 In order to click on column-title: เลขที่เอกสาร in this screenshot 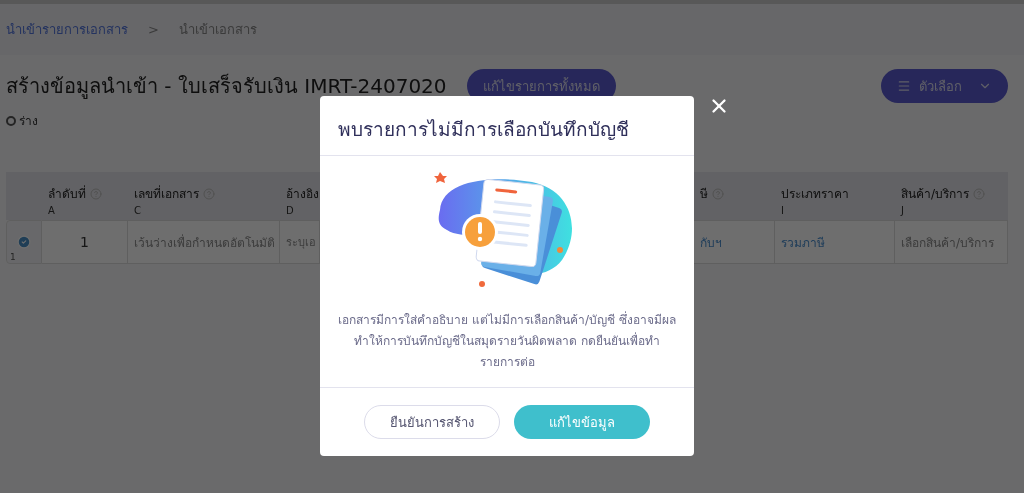, I will do `click(166, 193)`.